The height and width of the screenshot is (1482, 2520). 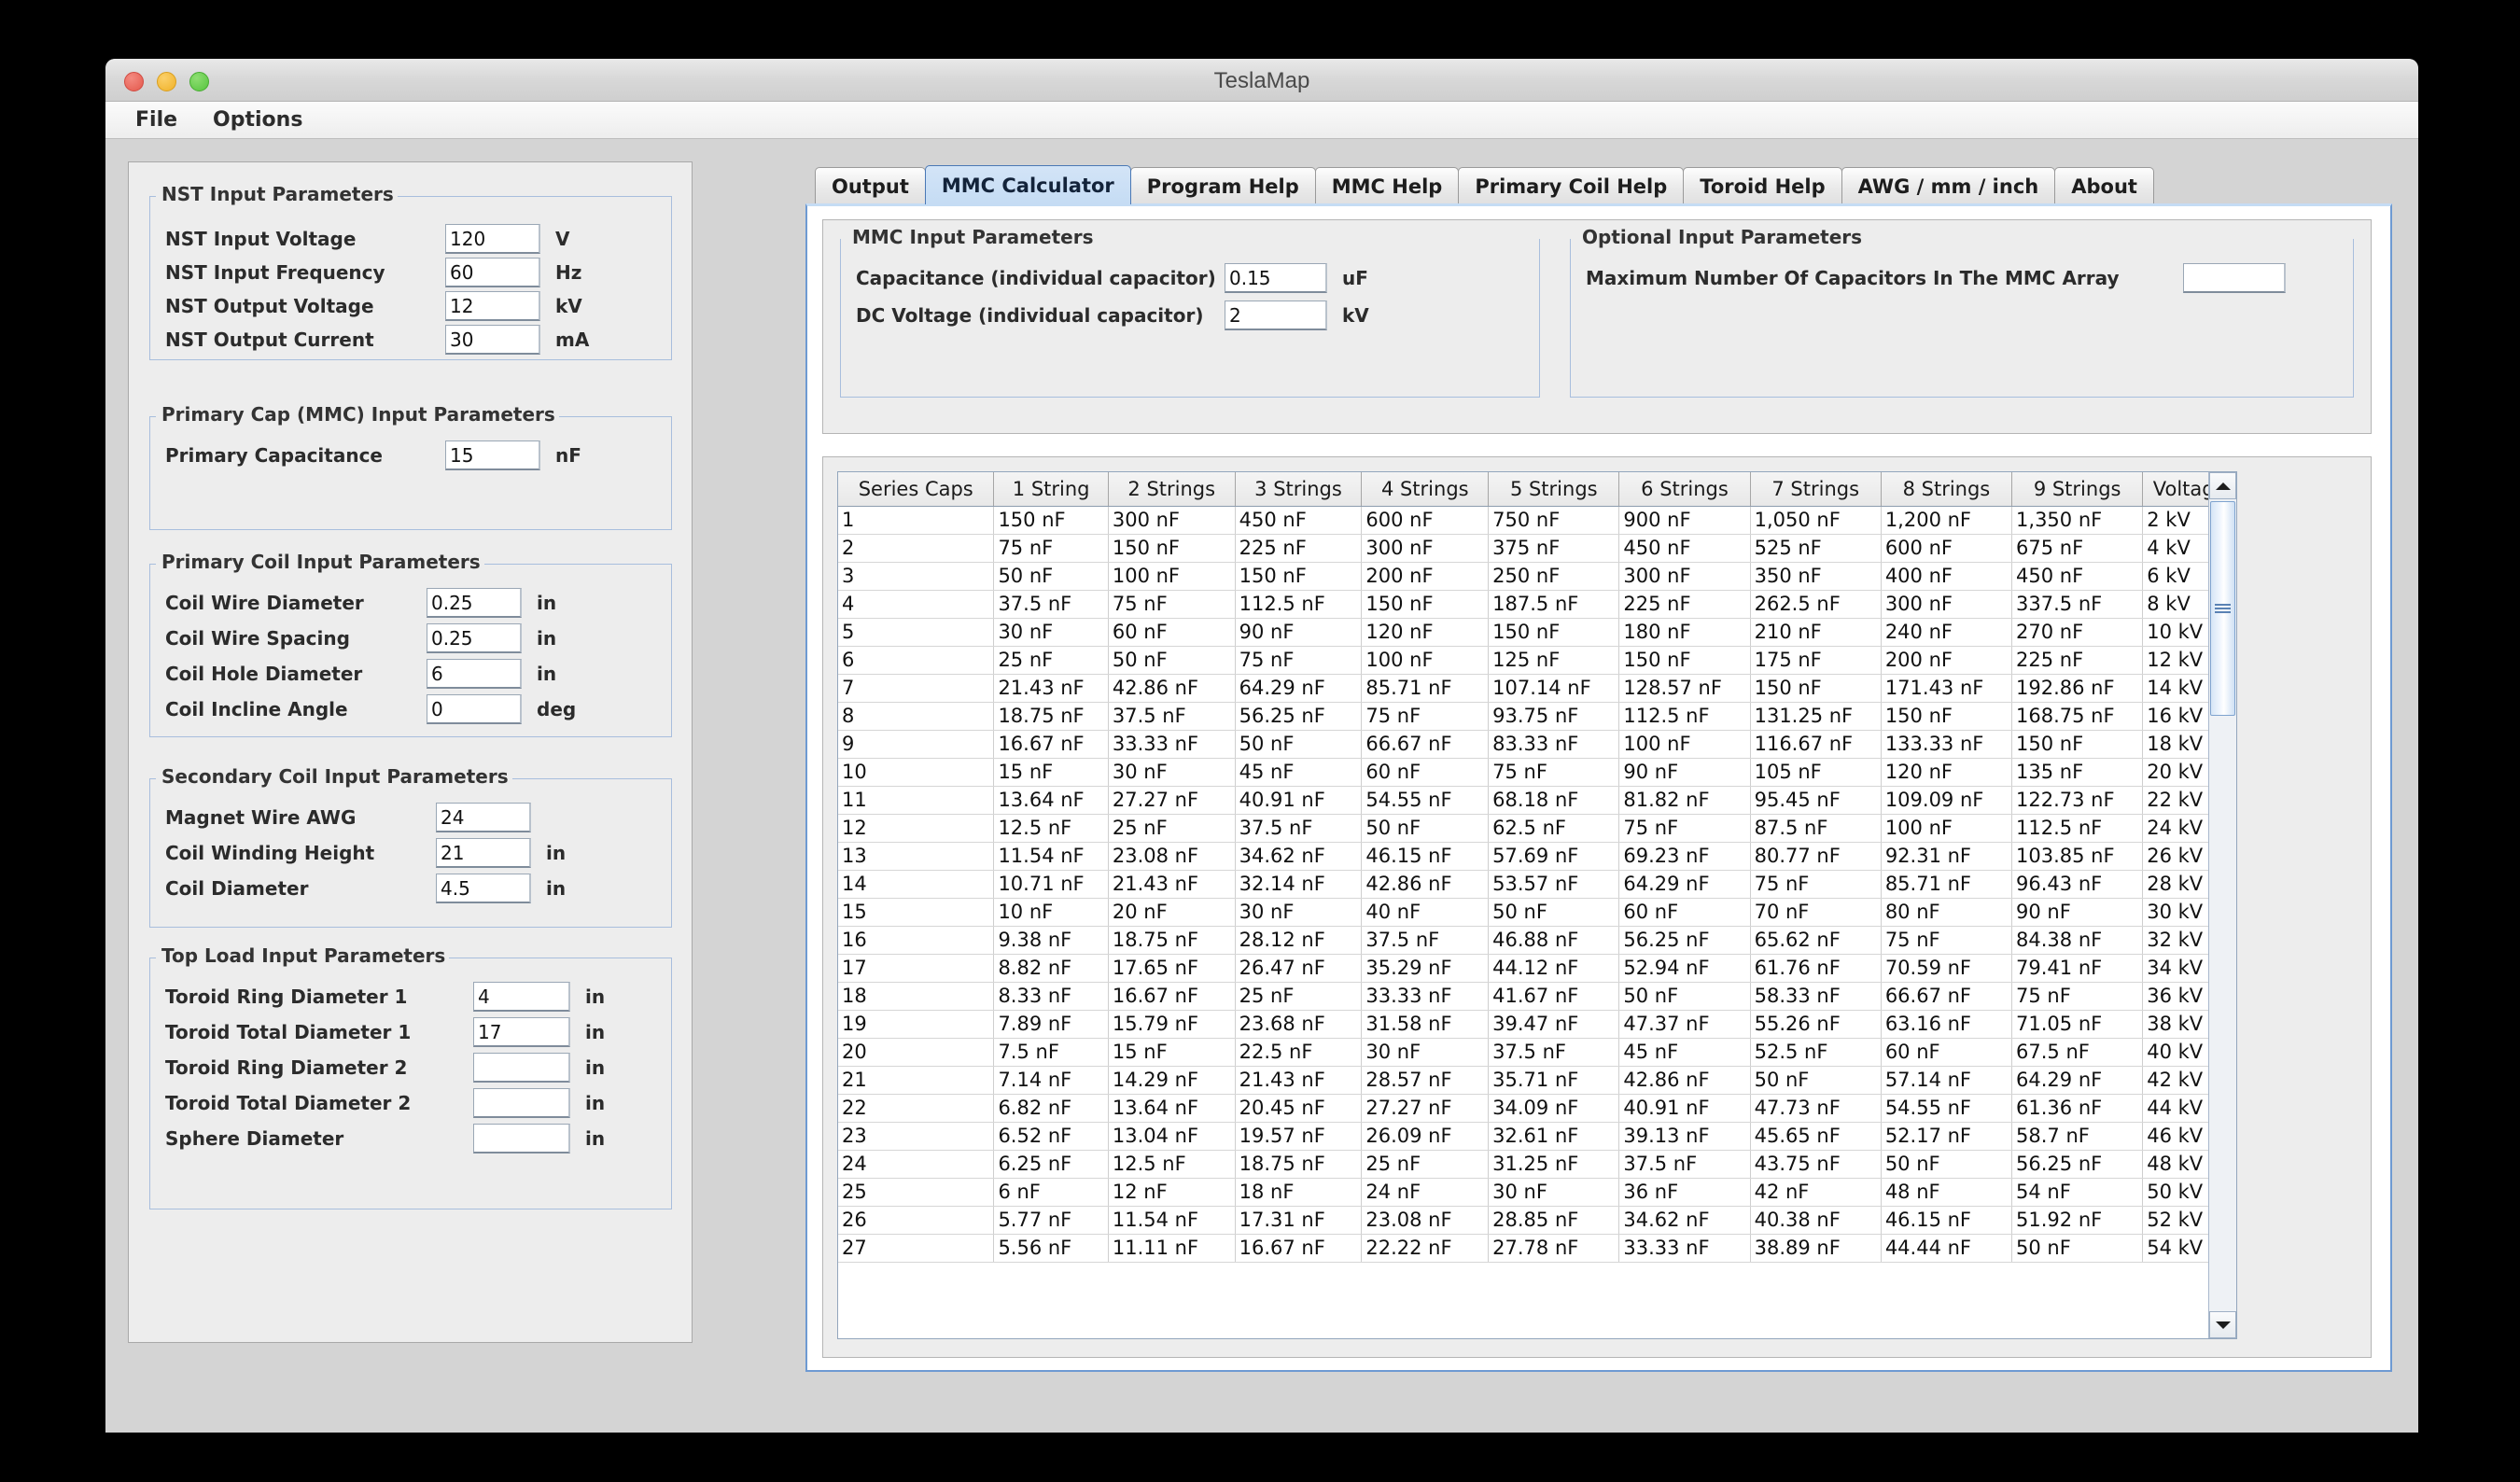 I want to click on input-nst-input-voltage: 120, so click(x=492, y=239).